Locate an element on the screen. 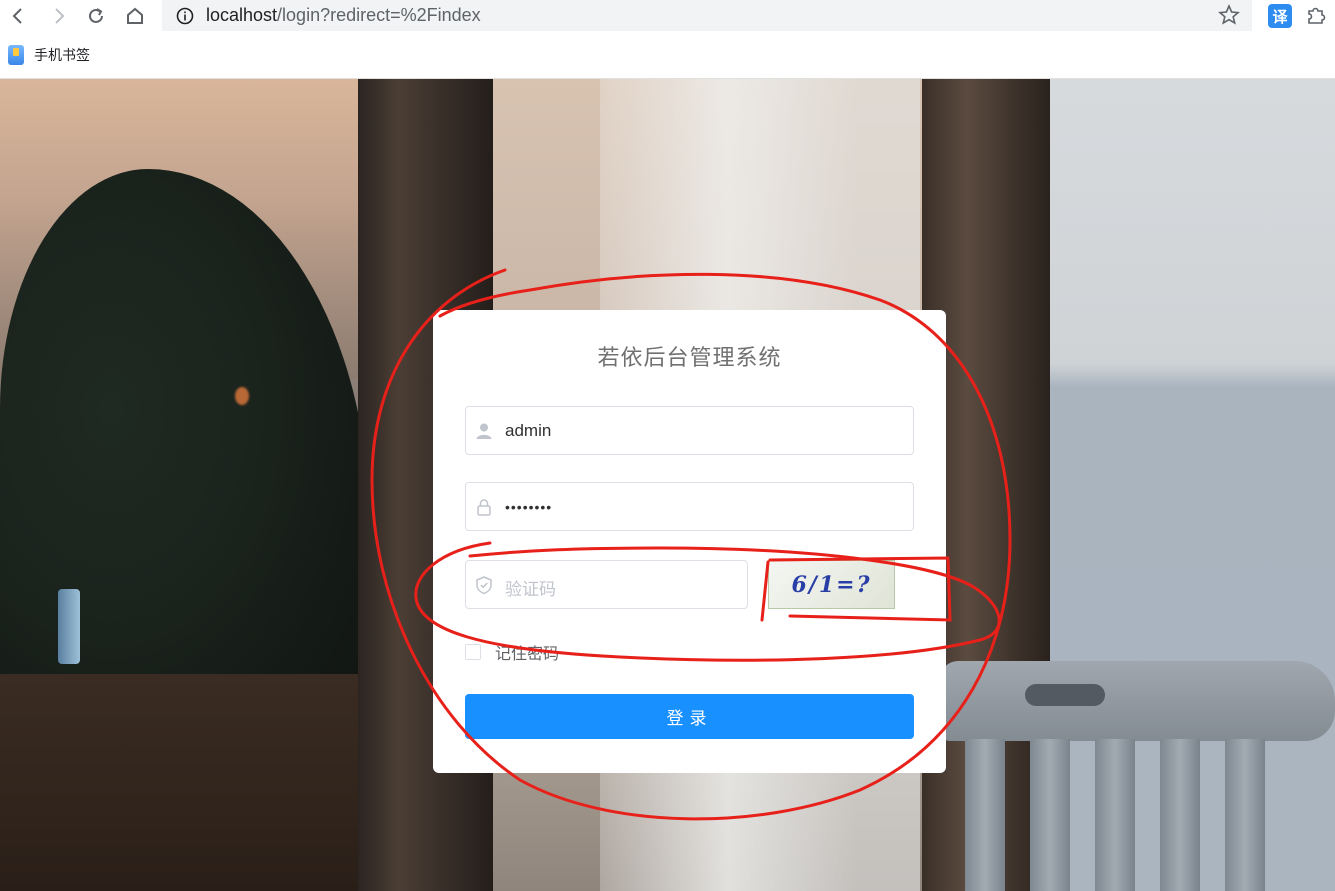 The height and width of the screenshot is (891, 1335). mobile-bookmark-icon is located at coordinates (16, 55).